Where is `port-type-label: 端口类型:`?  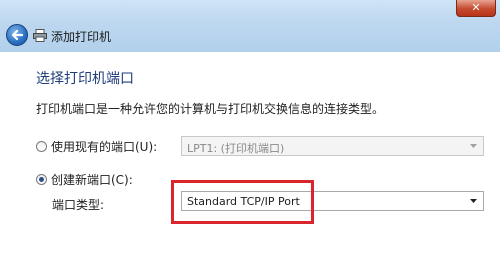
port-type-label: 端口类型: is located at coordinates (78, 205).